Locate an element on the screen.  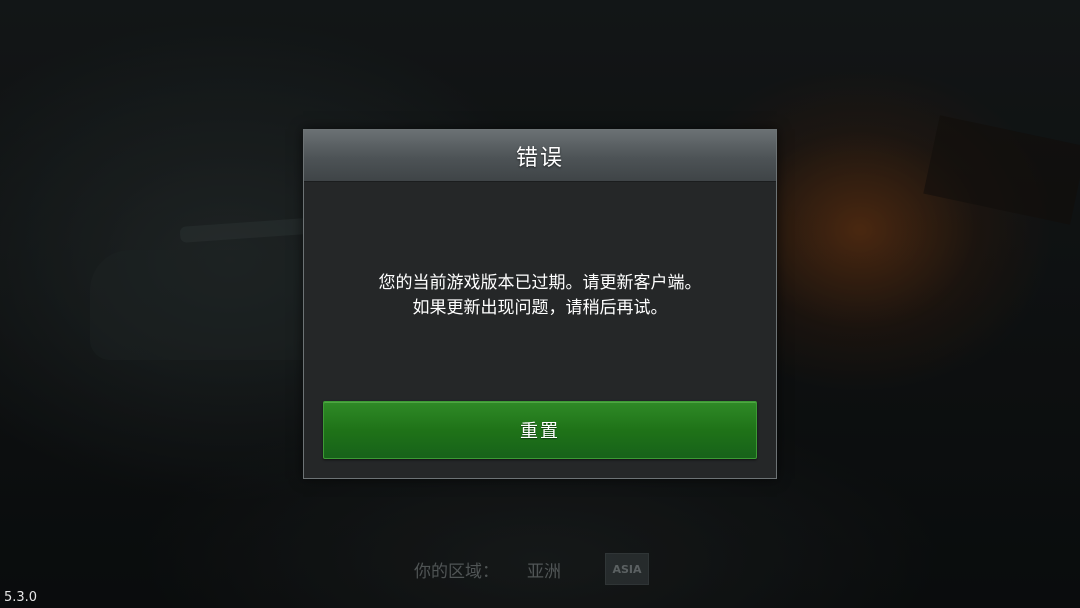
message-line-2: 如果更新出现问题，请稍后再试。 is located at coordinates (540, 308).